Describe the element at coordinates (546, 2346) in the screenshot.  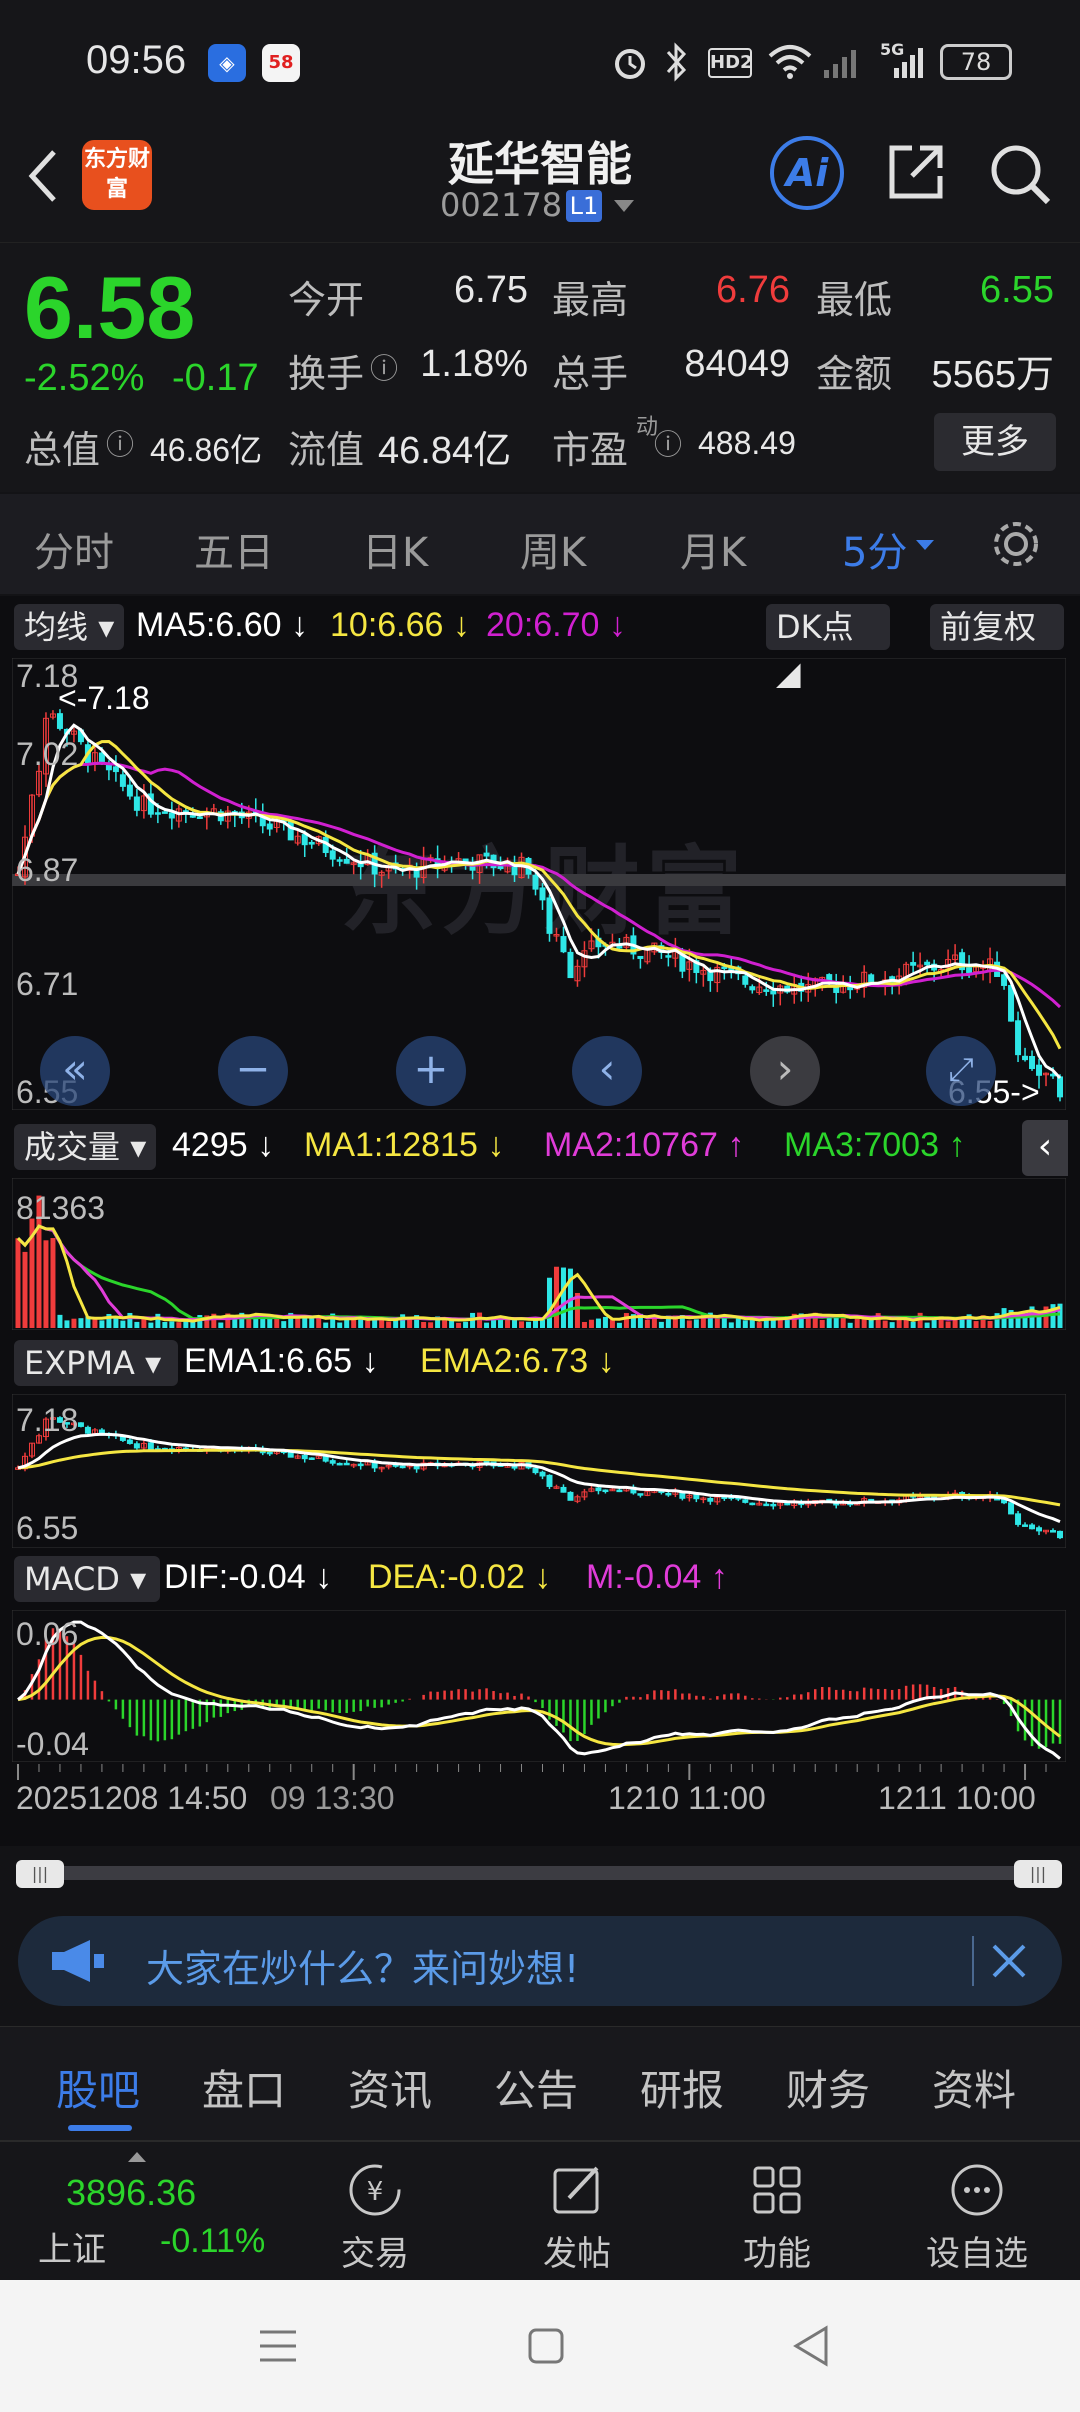
I see `home-icon` at that location.